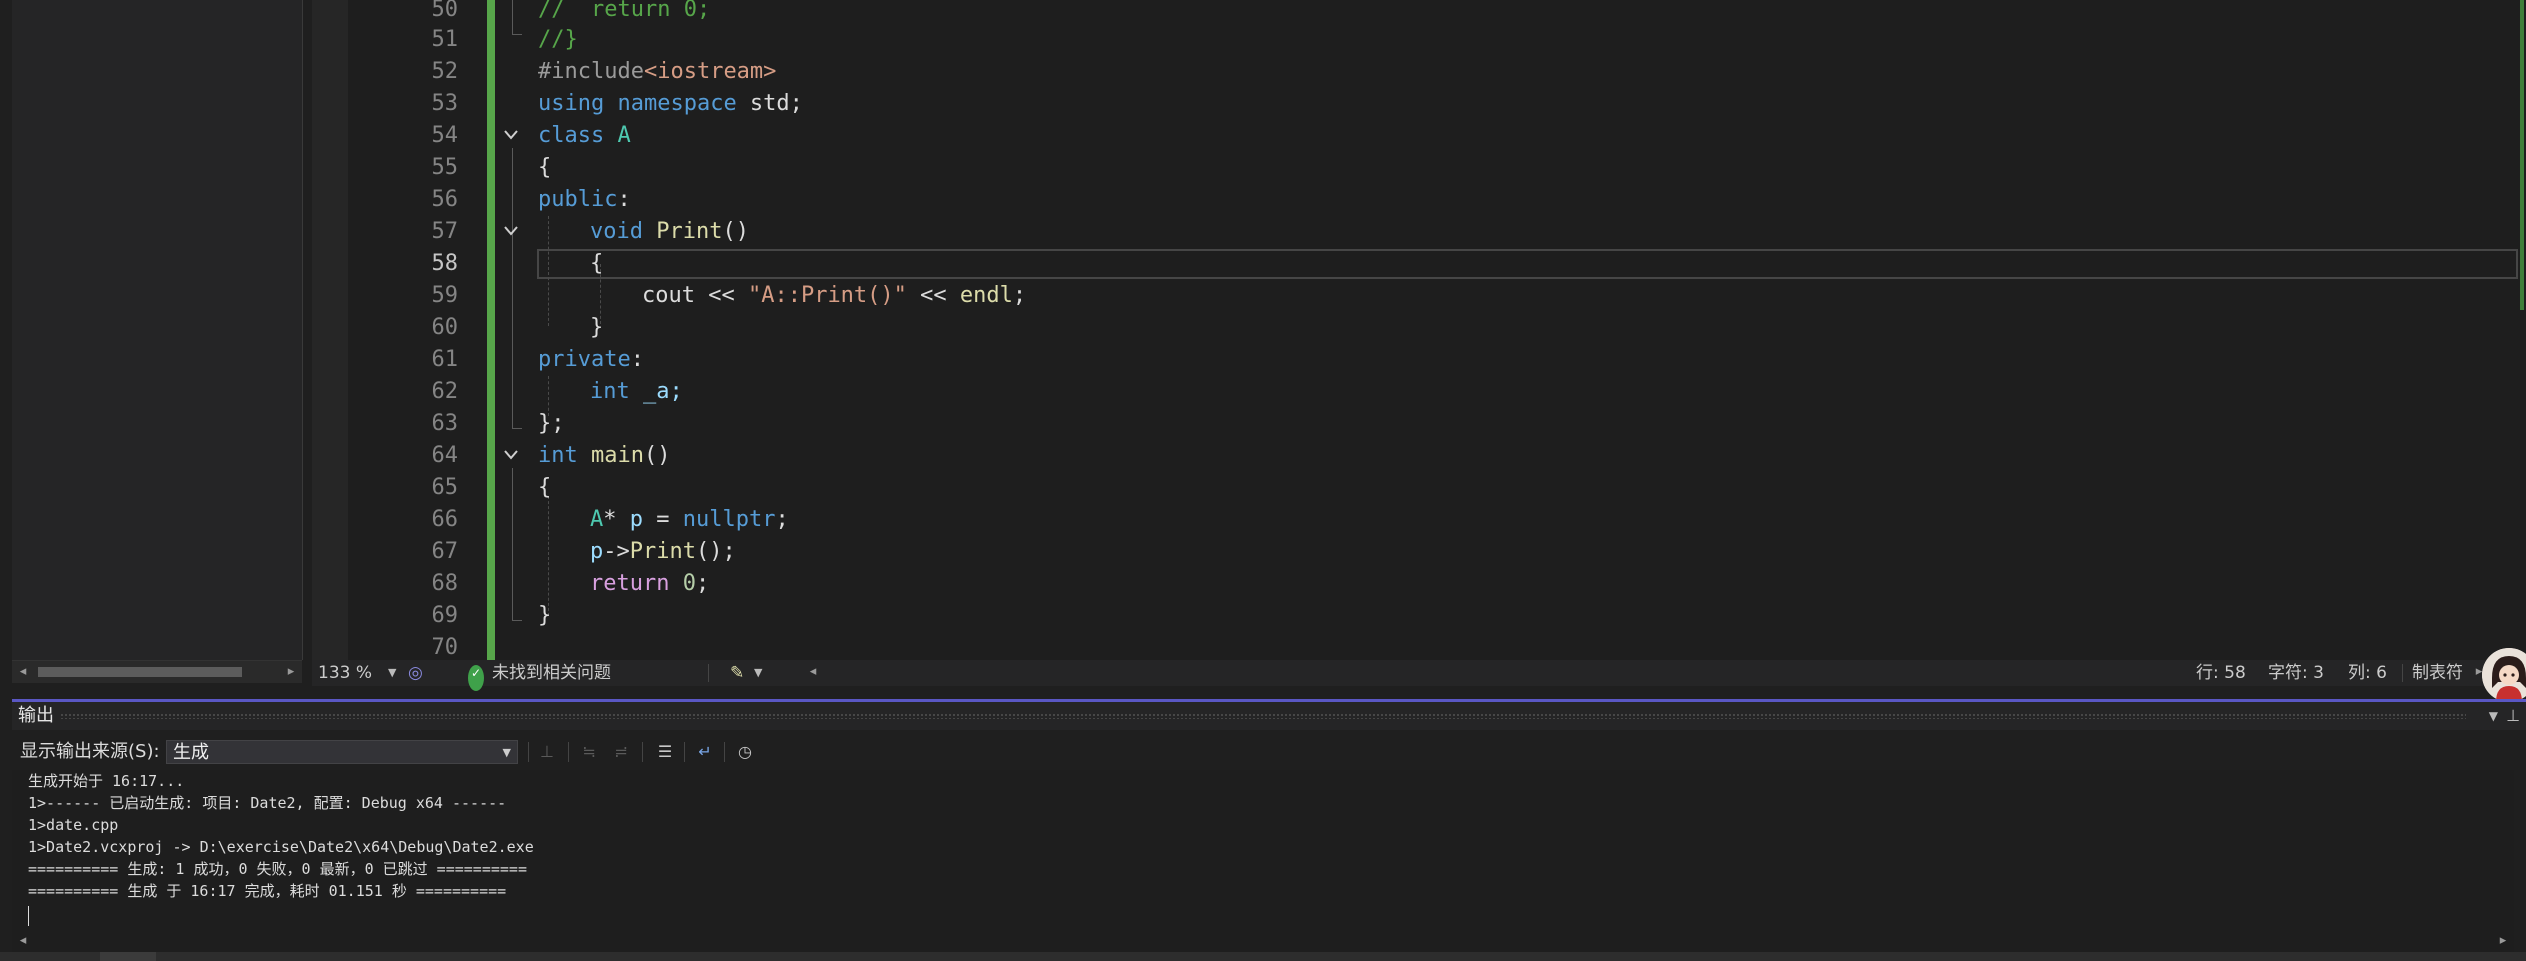  What do you see at coordinates (745, 752) in the screenshot?
I see `clock-icon: ◷` at bounding box center [745, 752].